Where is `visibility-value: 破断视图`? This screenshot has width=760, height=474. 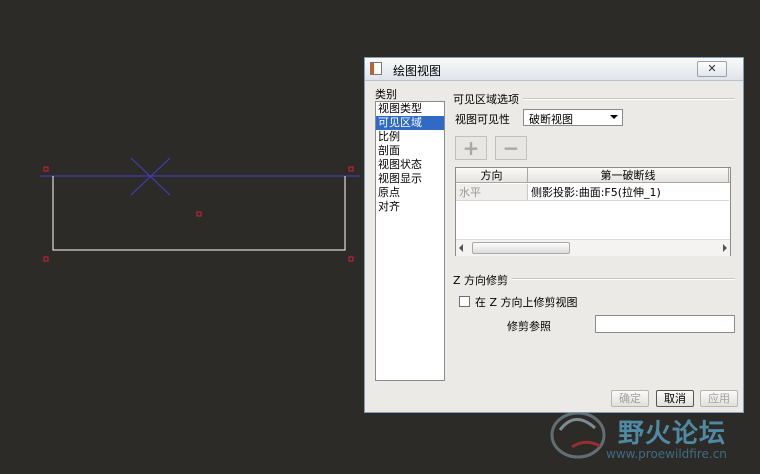 visibility-value: 破断视图 is located at coordinates (551, 119).